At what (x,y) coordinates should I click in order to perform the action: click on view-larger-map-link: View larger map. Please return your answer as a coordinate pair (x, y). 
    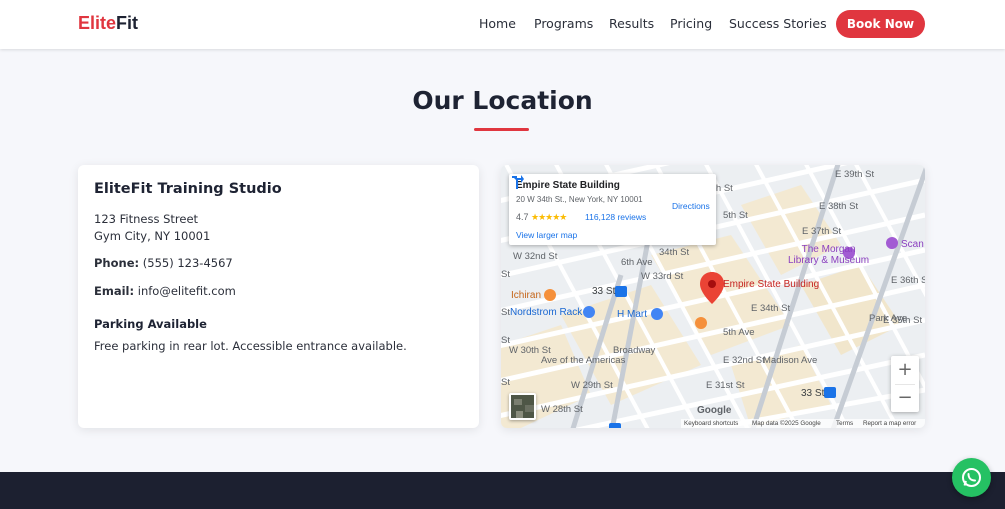
    Looking at the image, I should click on (546, 235).